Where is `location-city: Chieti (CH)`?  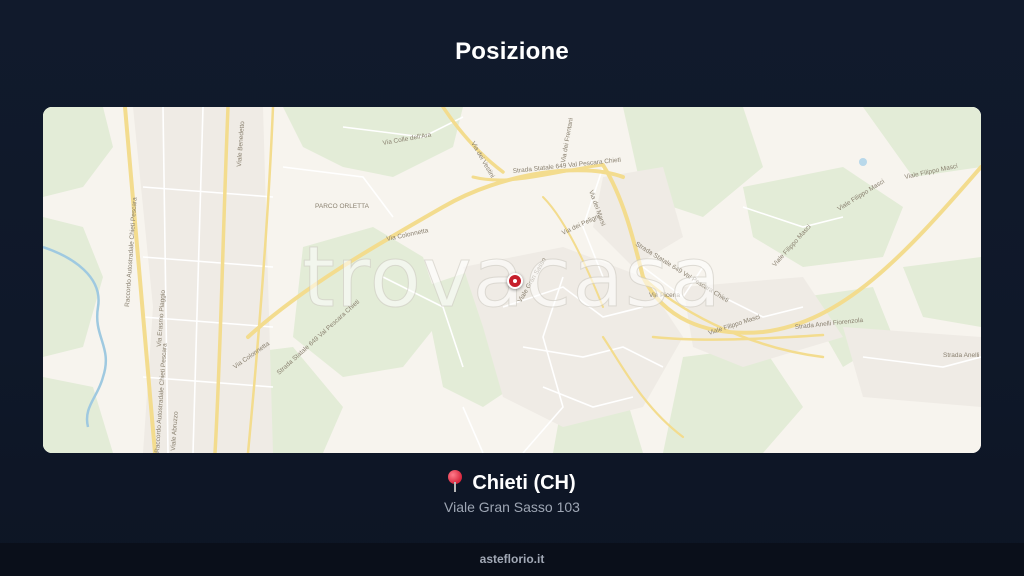
location-city: Chieti (CH) is located at coordinates (512, 482).